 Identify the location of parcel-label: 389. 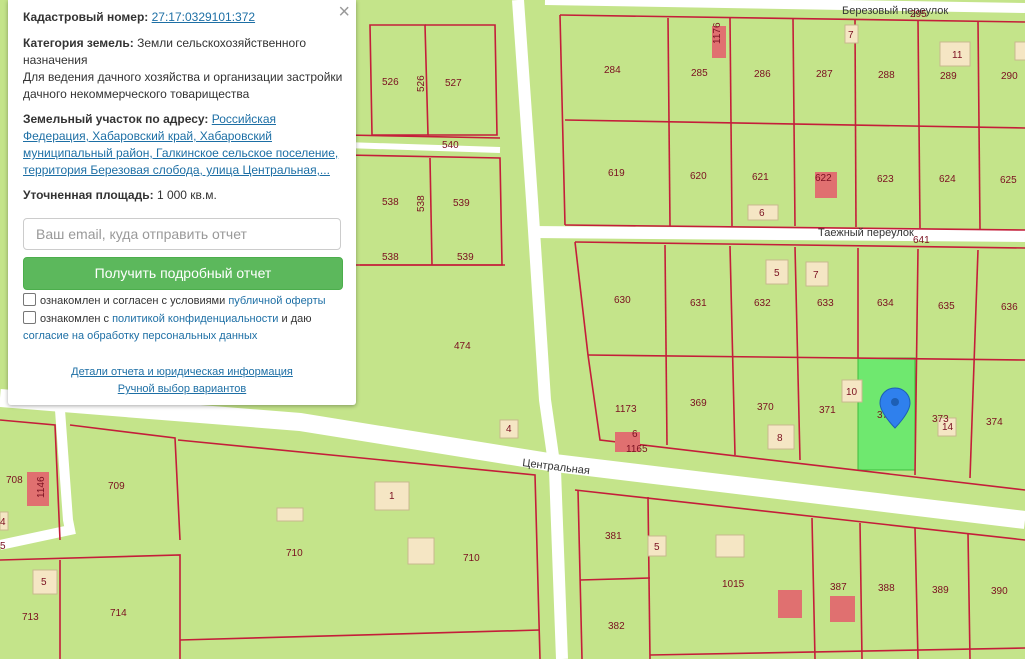
(940, 590).